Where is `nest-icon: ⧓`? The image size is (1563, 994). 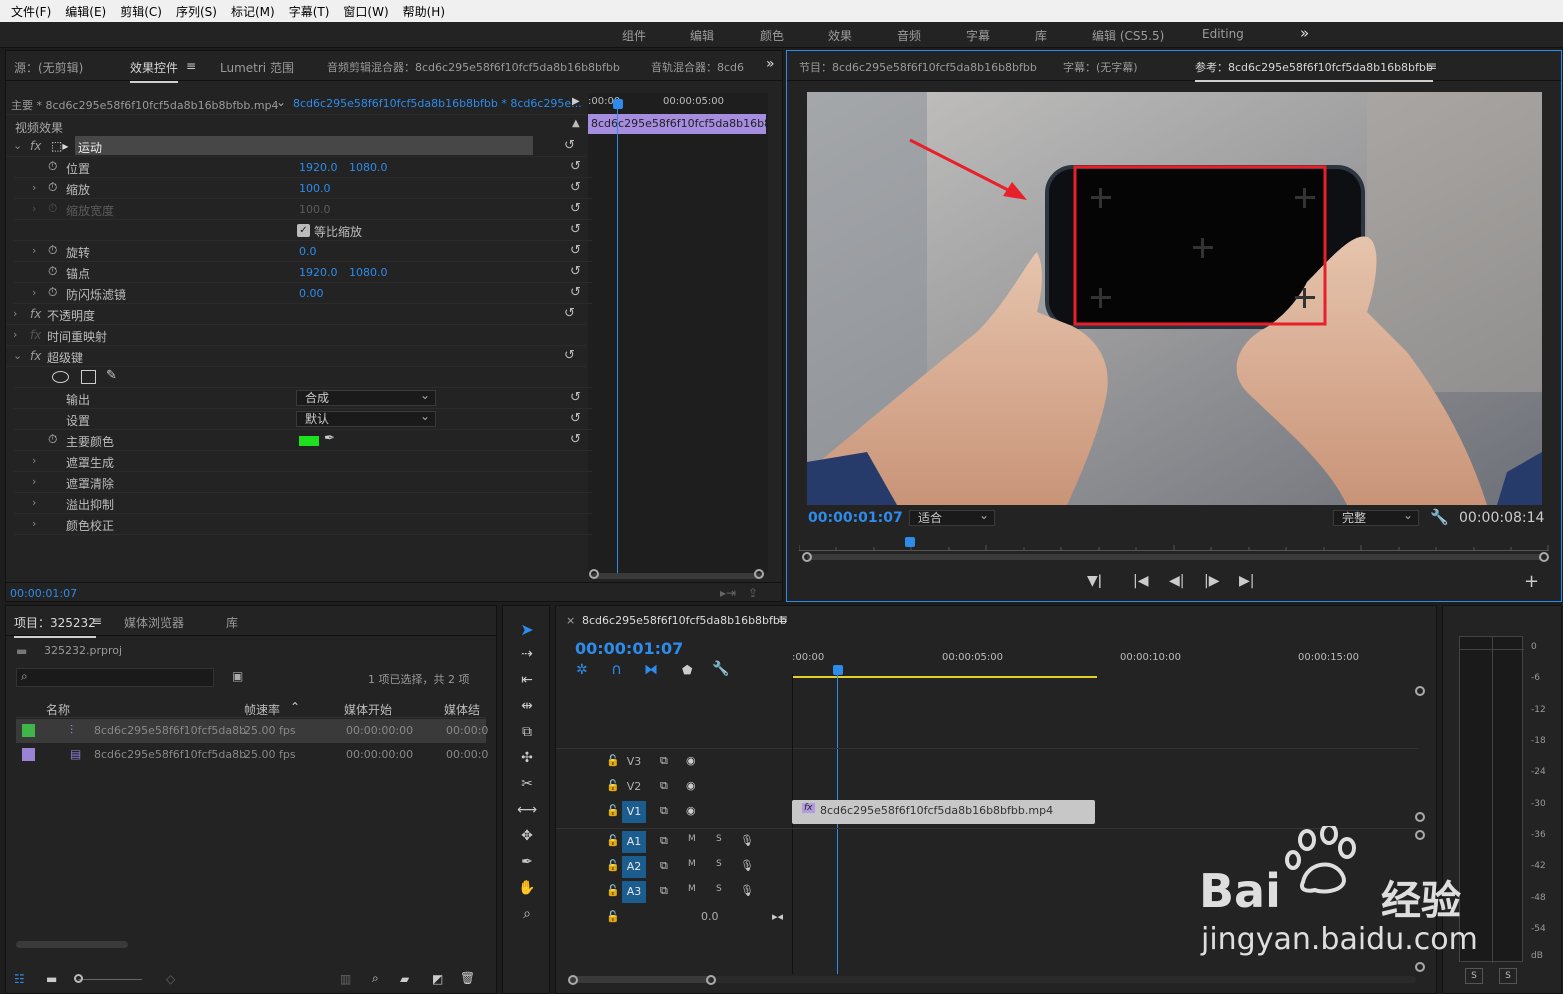
nest-icon: ⧓ is located at coordinates (651, 670).